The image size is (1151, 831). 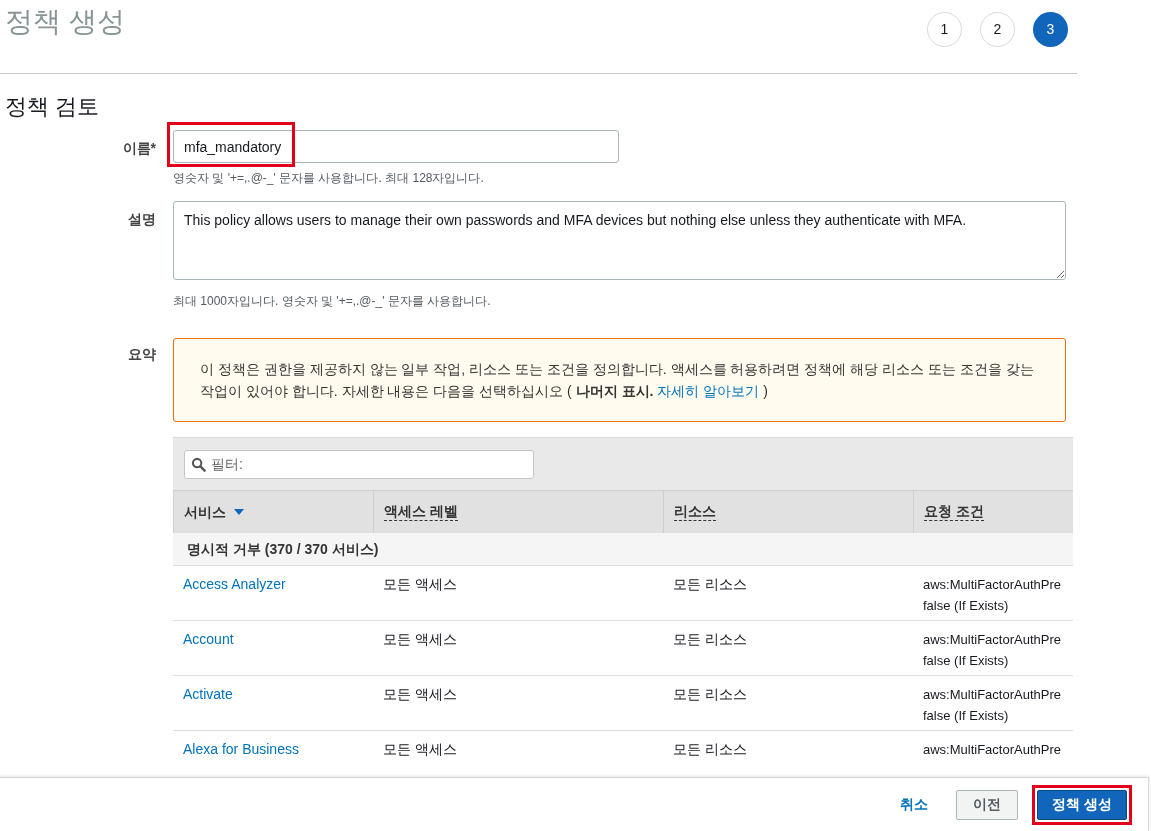 What do you see at coordinates (617, 380) in the screenshot?
I see `notice-text: 이 정책은 권한을 제공하지 않는 일부 작업, 리소스 또는 조건을 정의합니다. 액세스를 허용하려면 정책에 해당 리소스 또는 조건을 갖는 작업이 있어야 합니다. 자세한 내용은 다음을 선택하십시오 ( 나머지 표시. 자세히 알아보기 )` at bounding box center [617, 380].